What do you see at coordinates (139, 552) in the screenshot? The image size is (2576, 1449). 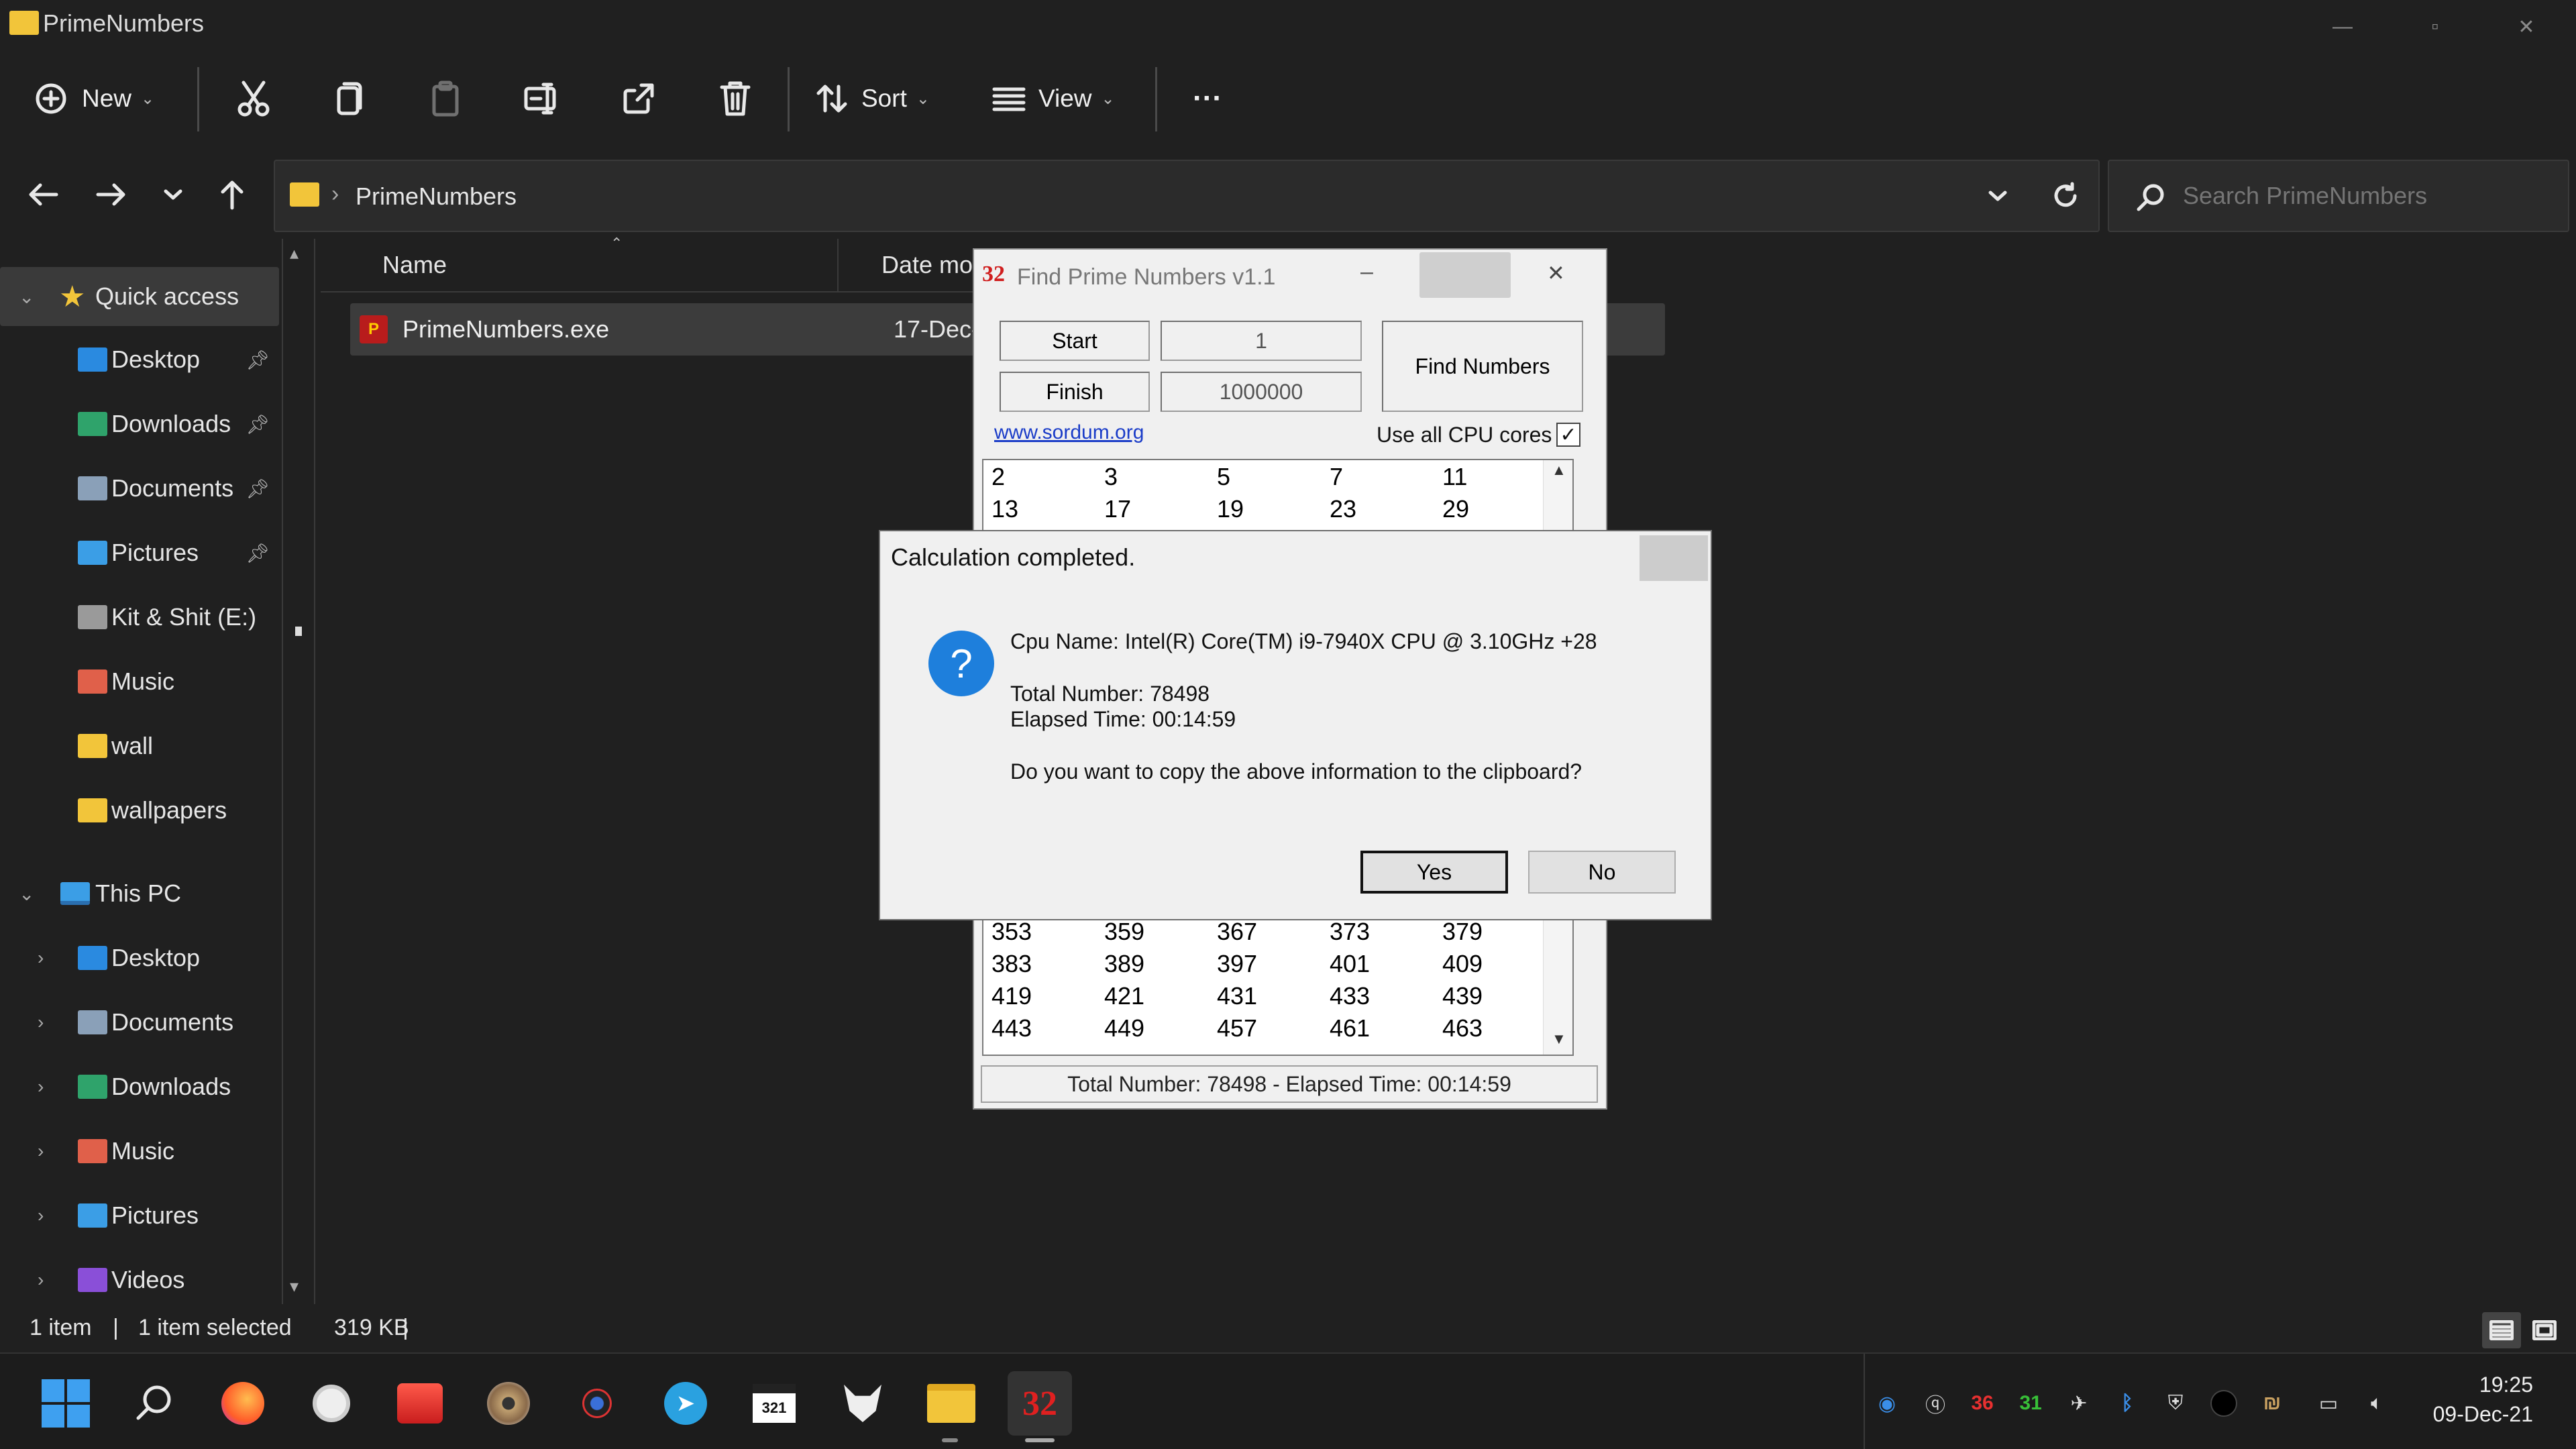 I see `sidebar-item-pictures: Pictures 📌︎` at bounding box center [139, 552].